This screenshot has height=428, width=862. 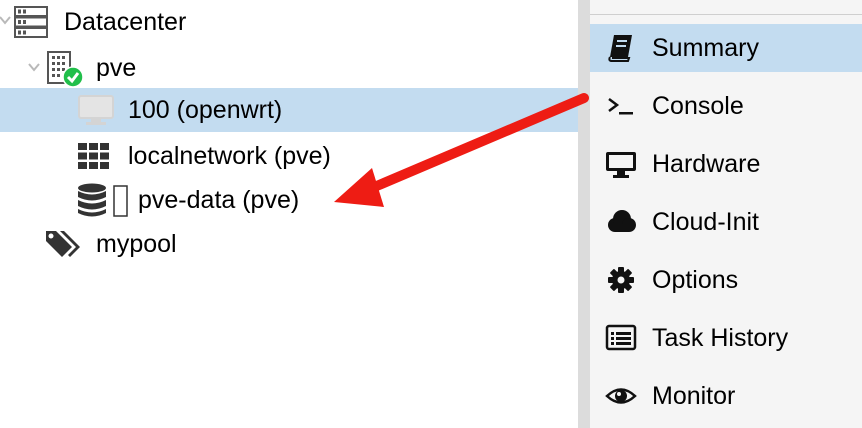 I want to click on menu-item-label: Options, so click(x=695, y=279).